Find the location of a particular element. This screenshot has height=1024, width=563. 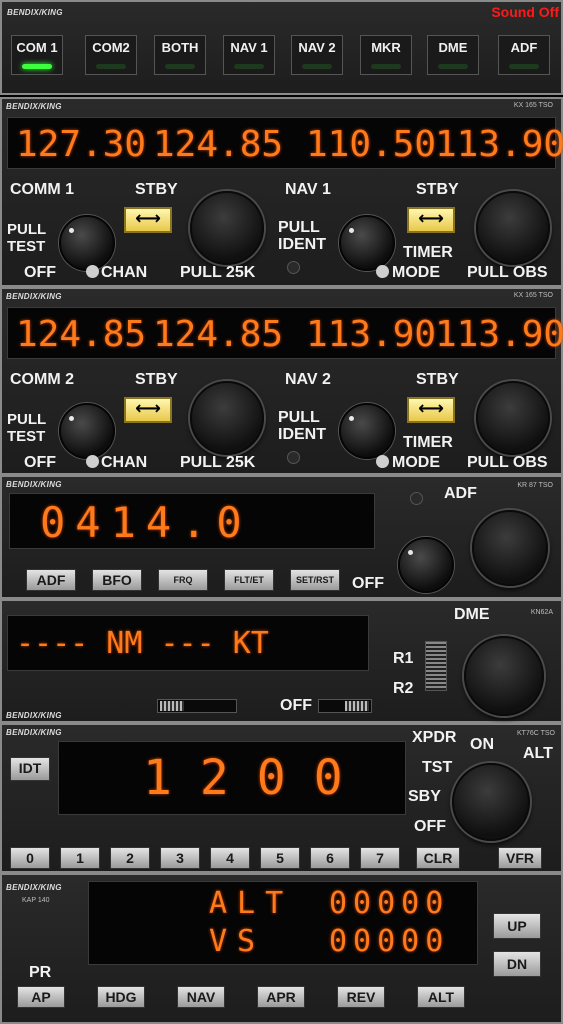

dn-button: DN is located at coordinates (517, 964).